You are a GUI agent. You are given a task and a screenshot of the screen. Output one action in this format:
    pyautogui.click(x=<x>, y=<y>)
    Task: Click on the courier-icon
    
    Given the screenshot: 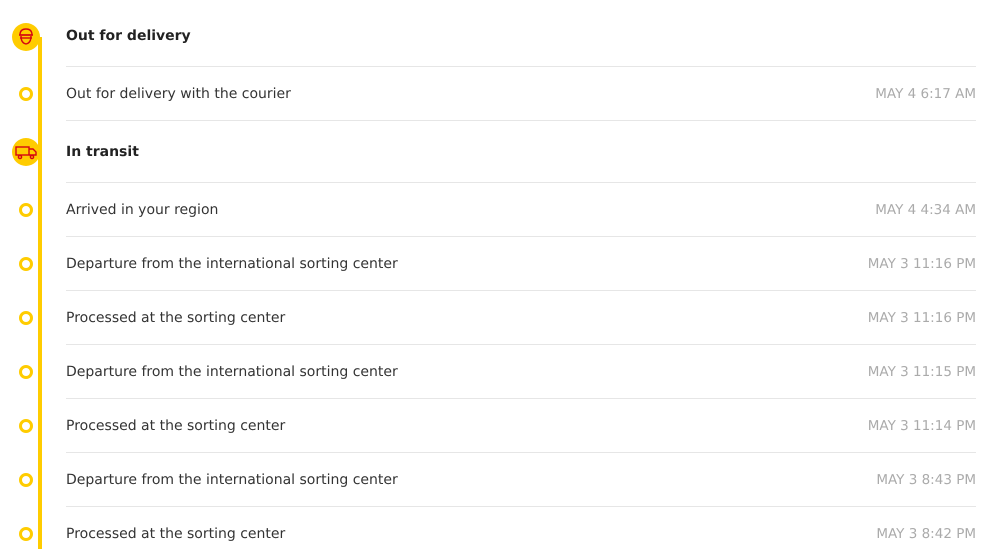 What is the action you would take?
    pyautogui.click(x=26, y=36)
    